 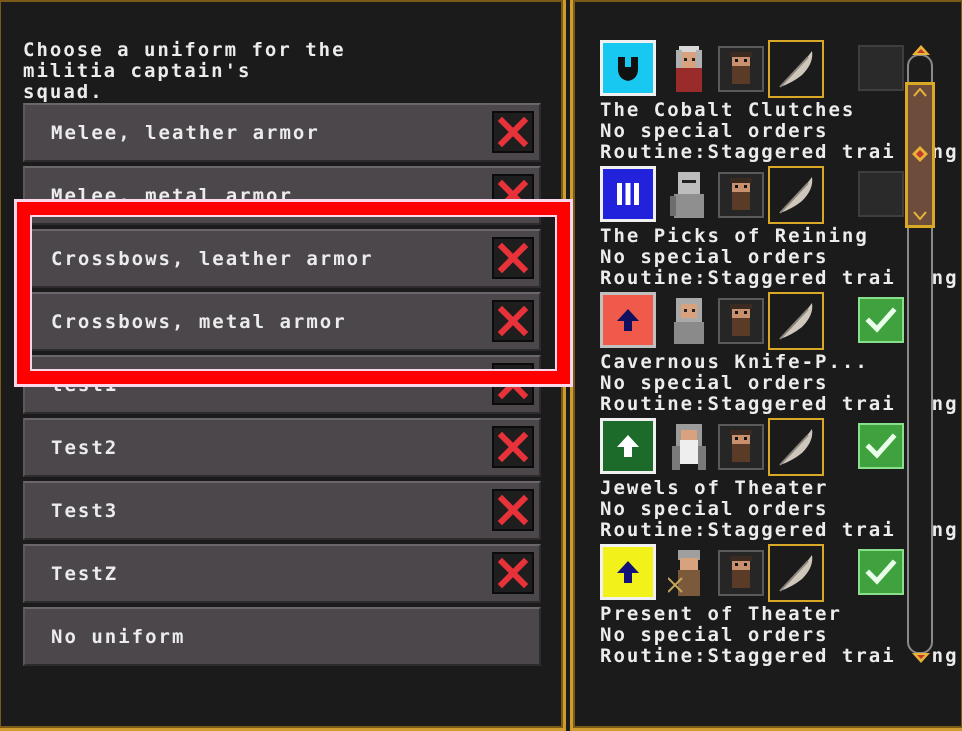 I want to click on chevron-up-icon, so click(x=920, y=92).